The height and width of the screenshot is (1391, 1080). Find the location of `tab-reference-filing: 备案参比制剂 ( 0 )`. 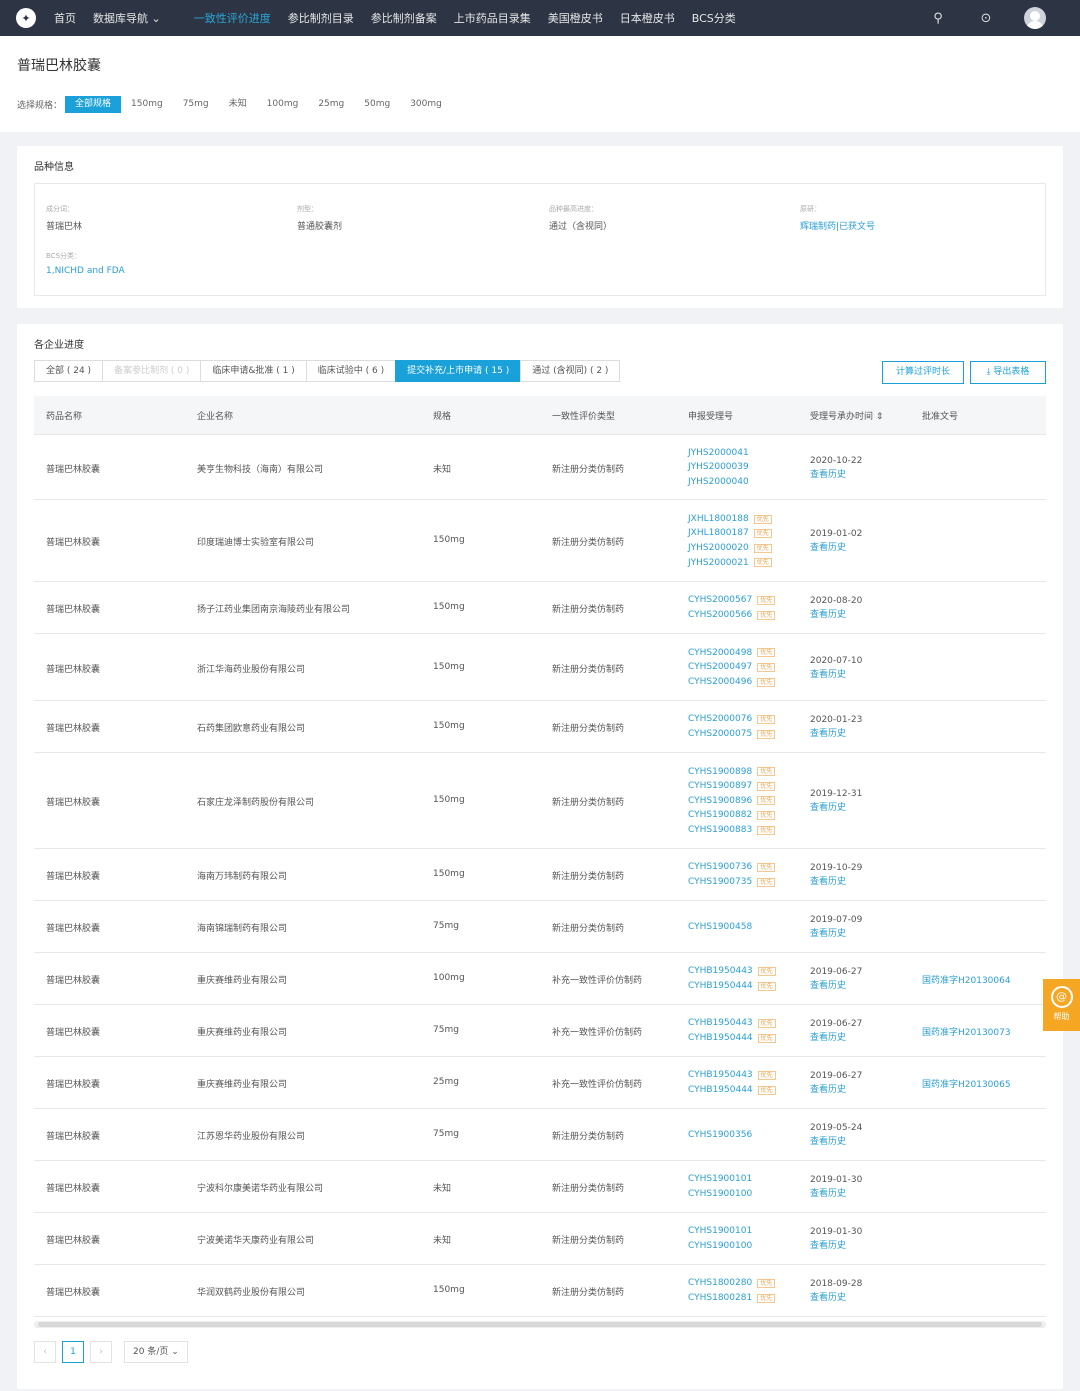

tab-reference-filing: 备案参比制剂 ( 0 ) is located at coordinates (152, 371).